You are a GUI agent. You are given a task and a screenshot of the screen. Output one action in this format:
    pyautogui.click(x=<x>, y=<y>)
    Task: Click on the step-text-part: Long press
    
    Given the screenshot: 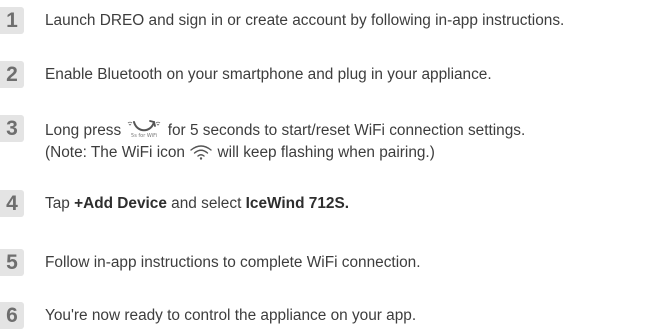 What is the action you would take?
    pyautogui.click(x=85, y=130)
    